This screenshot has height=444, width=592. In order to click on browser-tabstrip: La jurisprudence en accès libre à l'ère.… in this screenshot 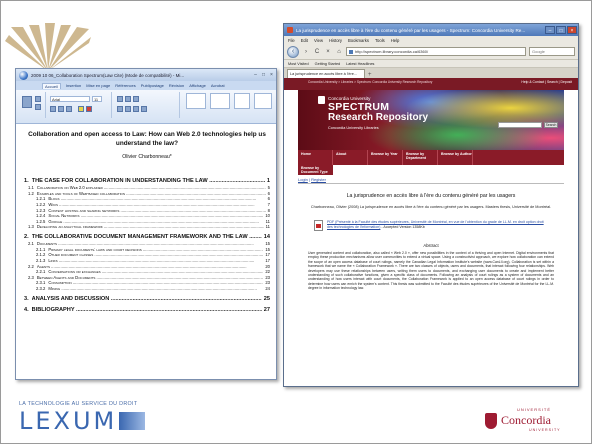, I will do `click(431, 73)`.